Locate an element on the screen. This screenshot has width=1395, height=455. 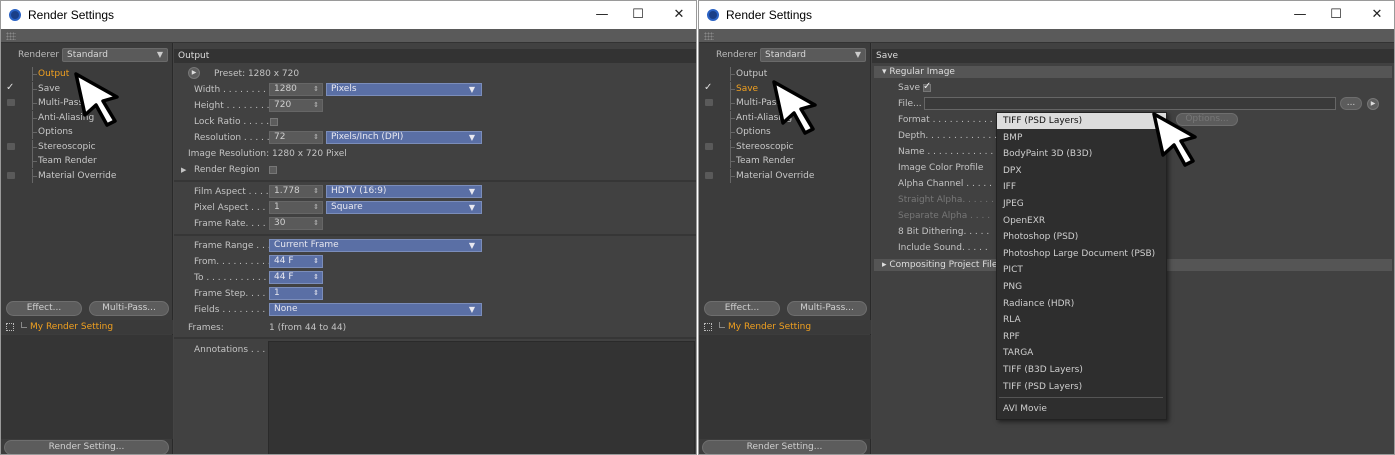
format-option: RLA is located at coordinates (1081, 320).